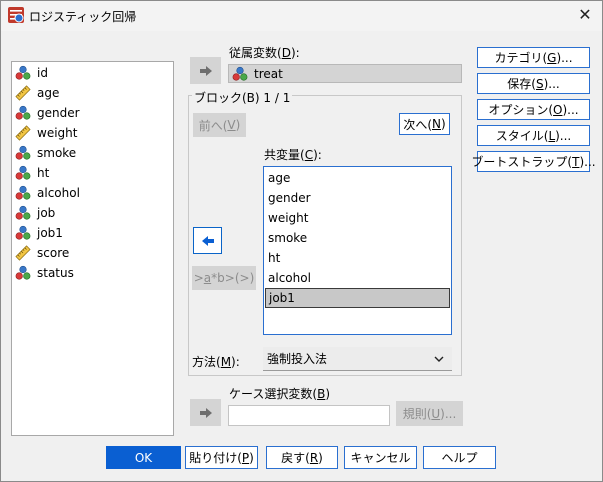 The height and width of the screenshot is (482, 603). What do you see at coordinates (357, 238) in the screenshot?
I see `covariate-item: smoke` at bounding box center [357, 238].